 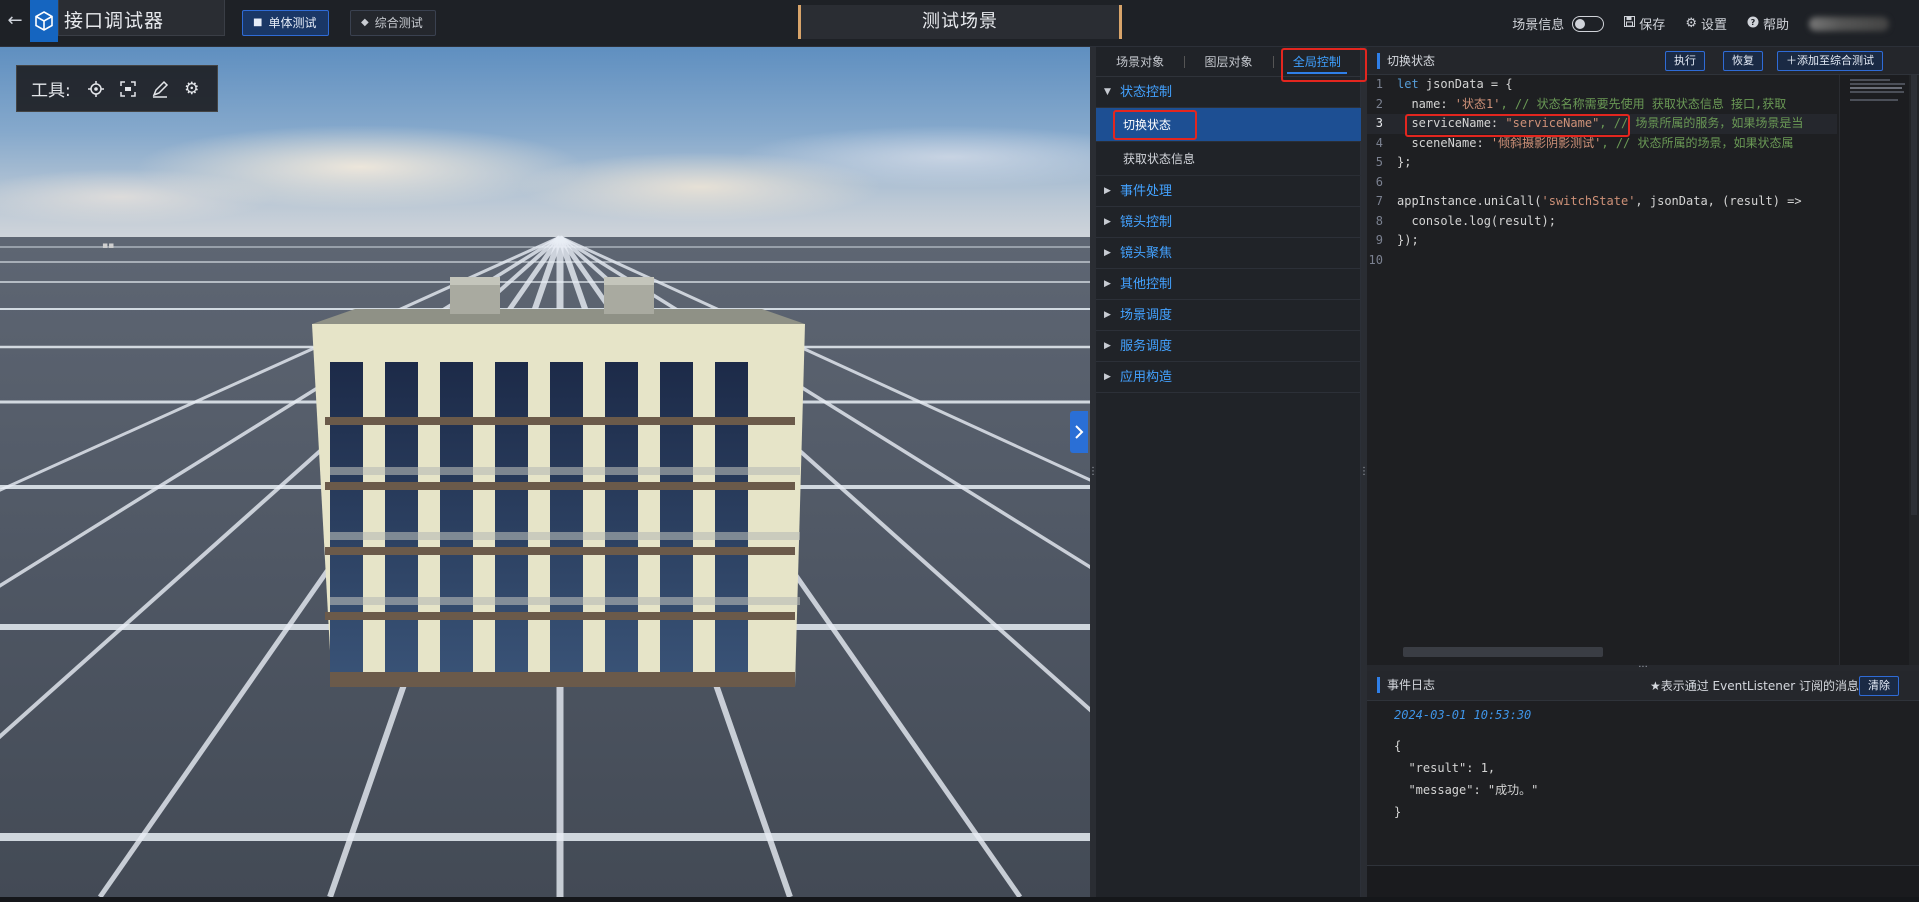 I want to click on tree-group-other-control: ▶ 其他控制, so click(x=1228, y=284).